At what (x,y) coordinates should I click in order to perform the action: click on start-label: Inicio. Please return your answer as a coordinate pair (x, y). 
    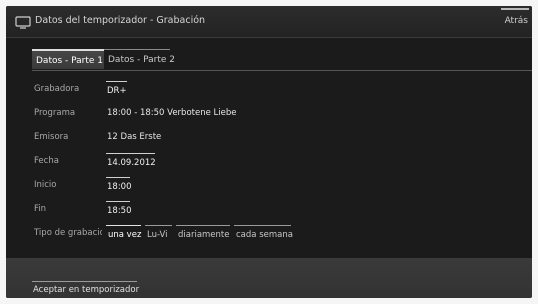
    Looking at the image, I should click on (45, 185).